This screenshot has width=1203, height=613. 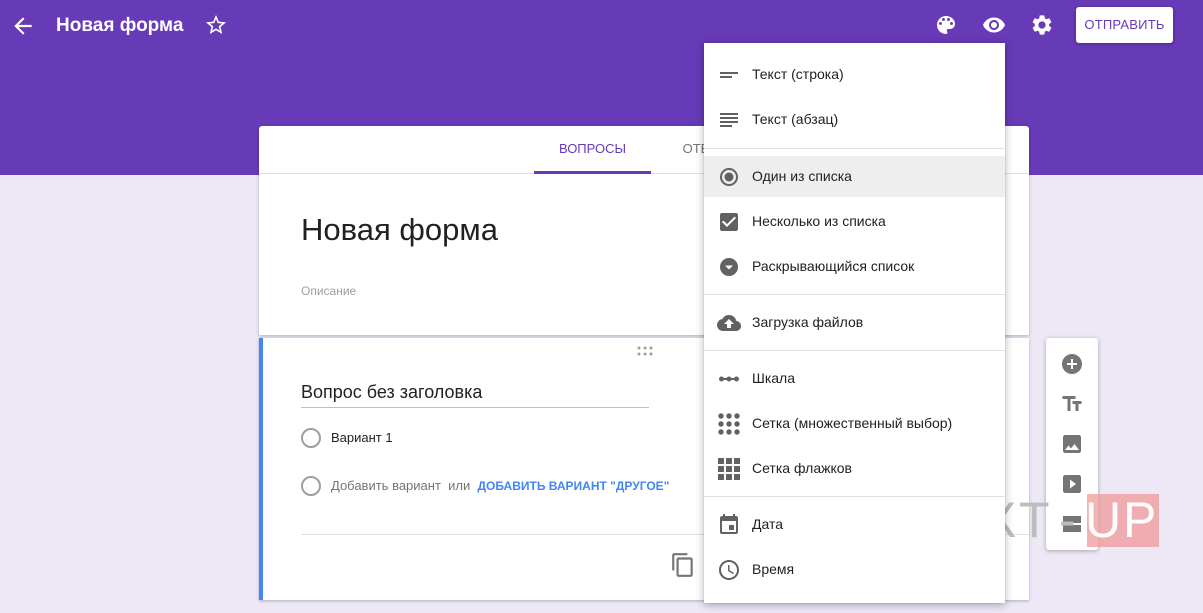 I want to click on arrow-back-icon, so click(x=23, y=26).